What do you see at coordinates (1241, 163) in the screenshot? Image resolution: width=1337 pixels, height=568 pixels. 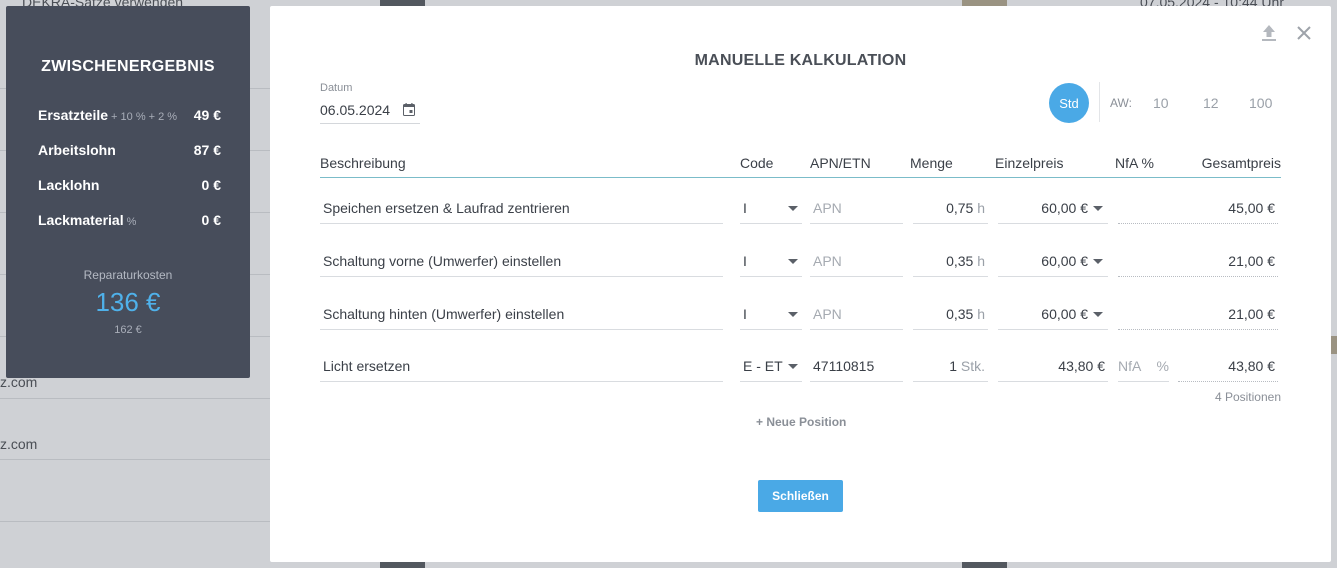 I see `column-header-gesamtpreis: Gesamtpreis` at bounding box center [1241, 163].